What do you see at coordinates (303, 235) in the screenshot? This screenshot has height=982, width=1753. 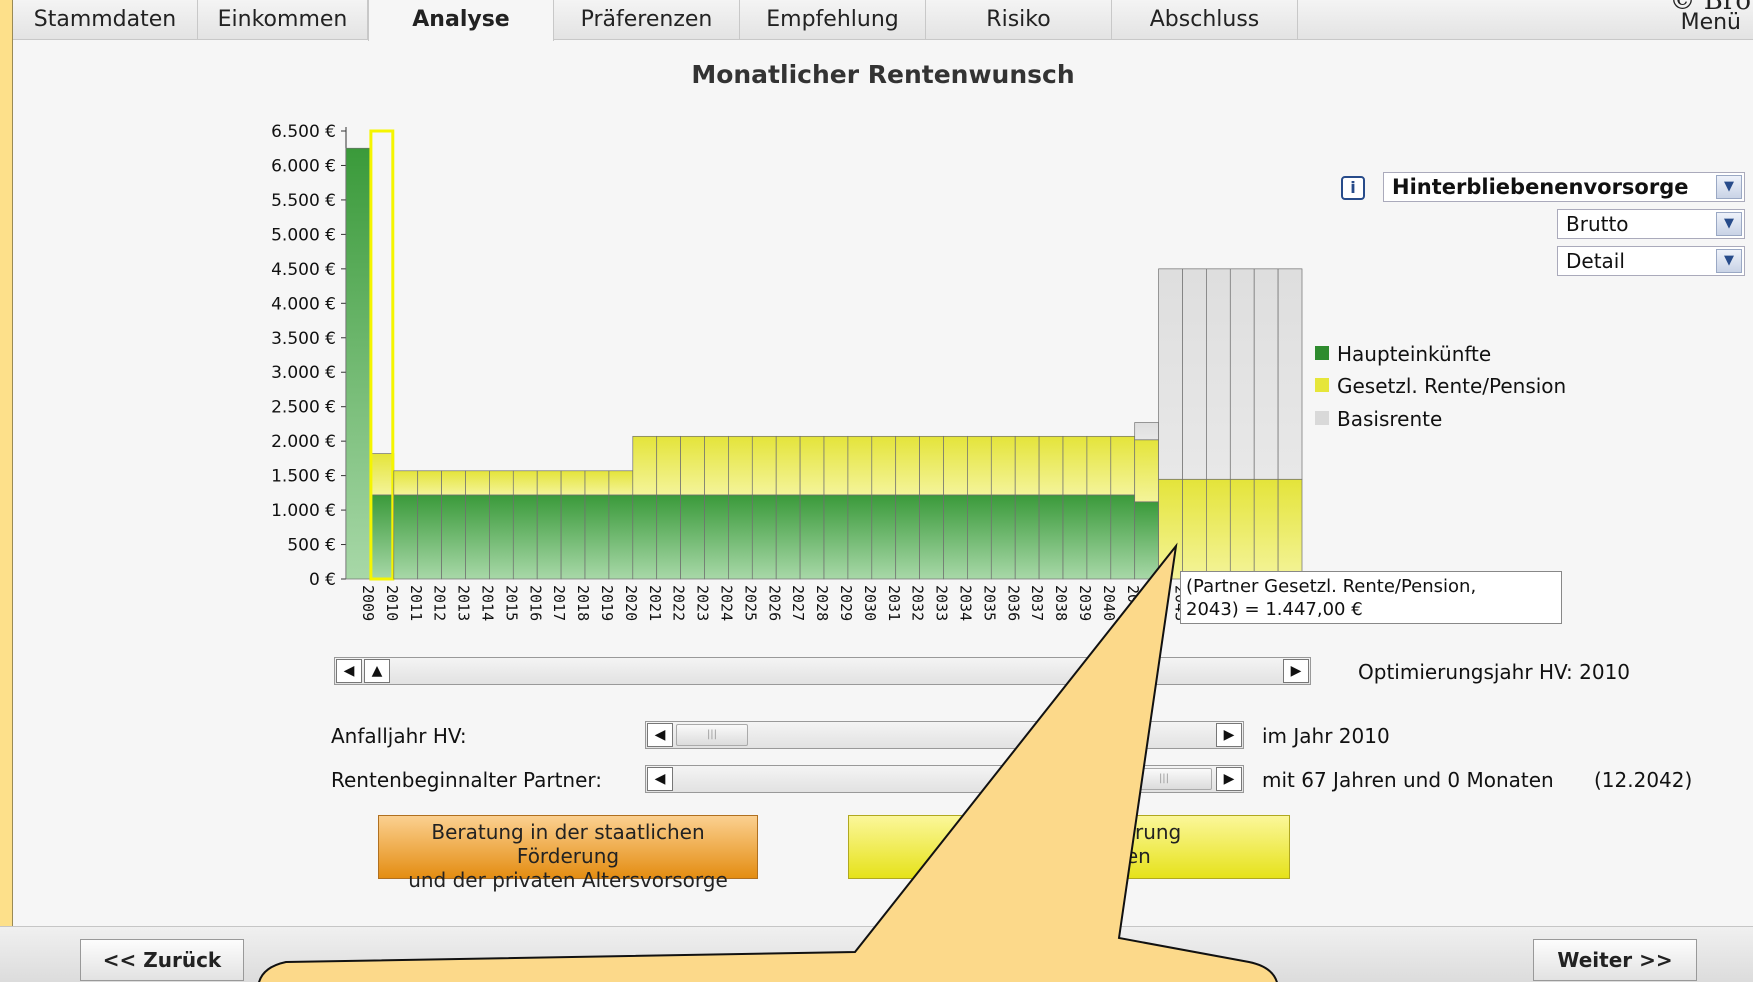 I see `y-tick-label: 5.000 €` at bounding box center [303, 235].